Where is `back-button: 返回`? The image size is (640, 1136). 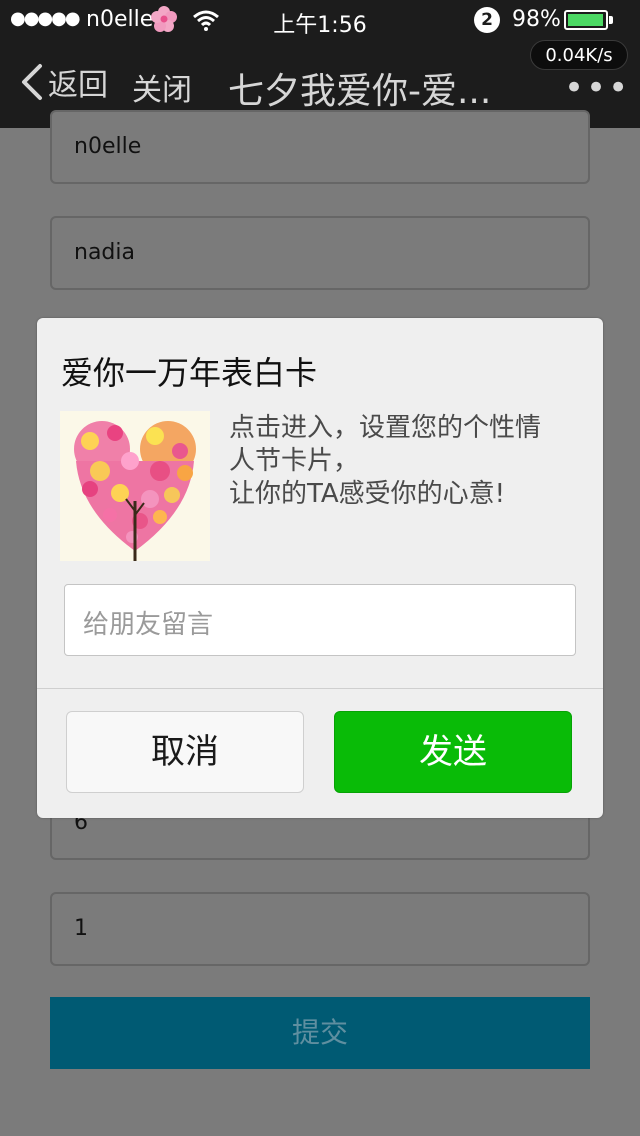 back-button: 返回 is located at coordinates (63, 82).